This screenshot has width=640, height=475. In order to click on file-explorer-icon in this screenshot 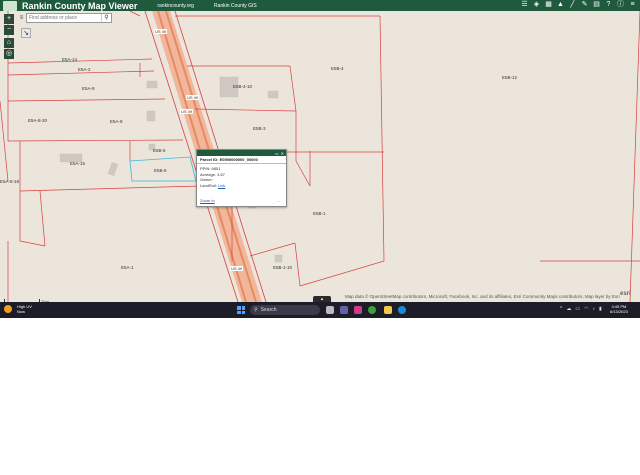, I will do `click(388, 310)`.